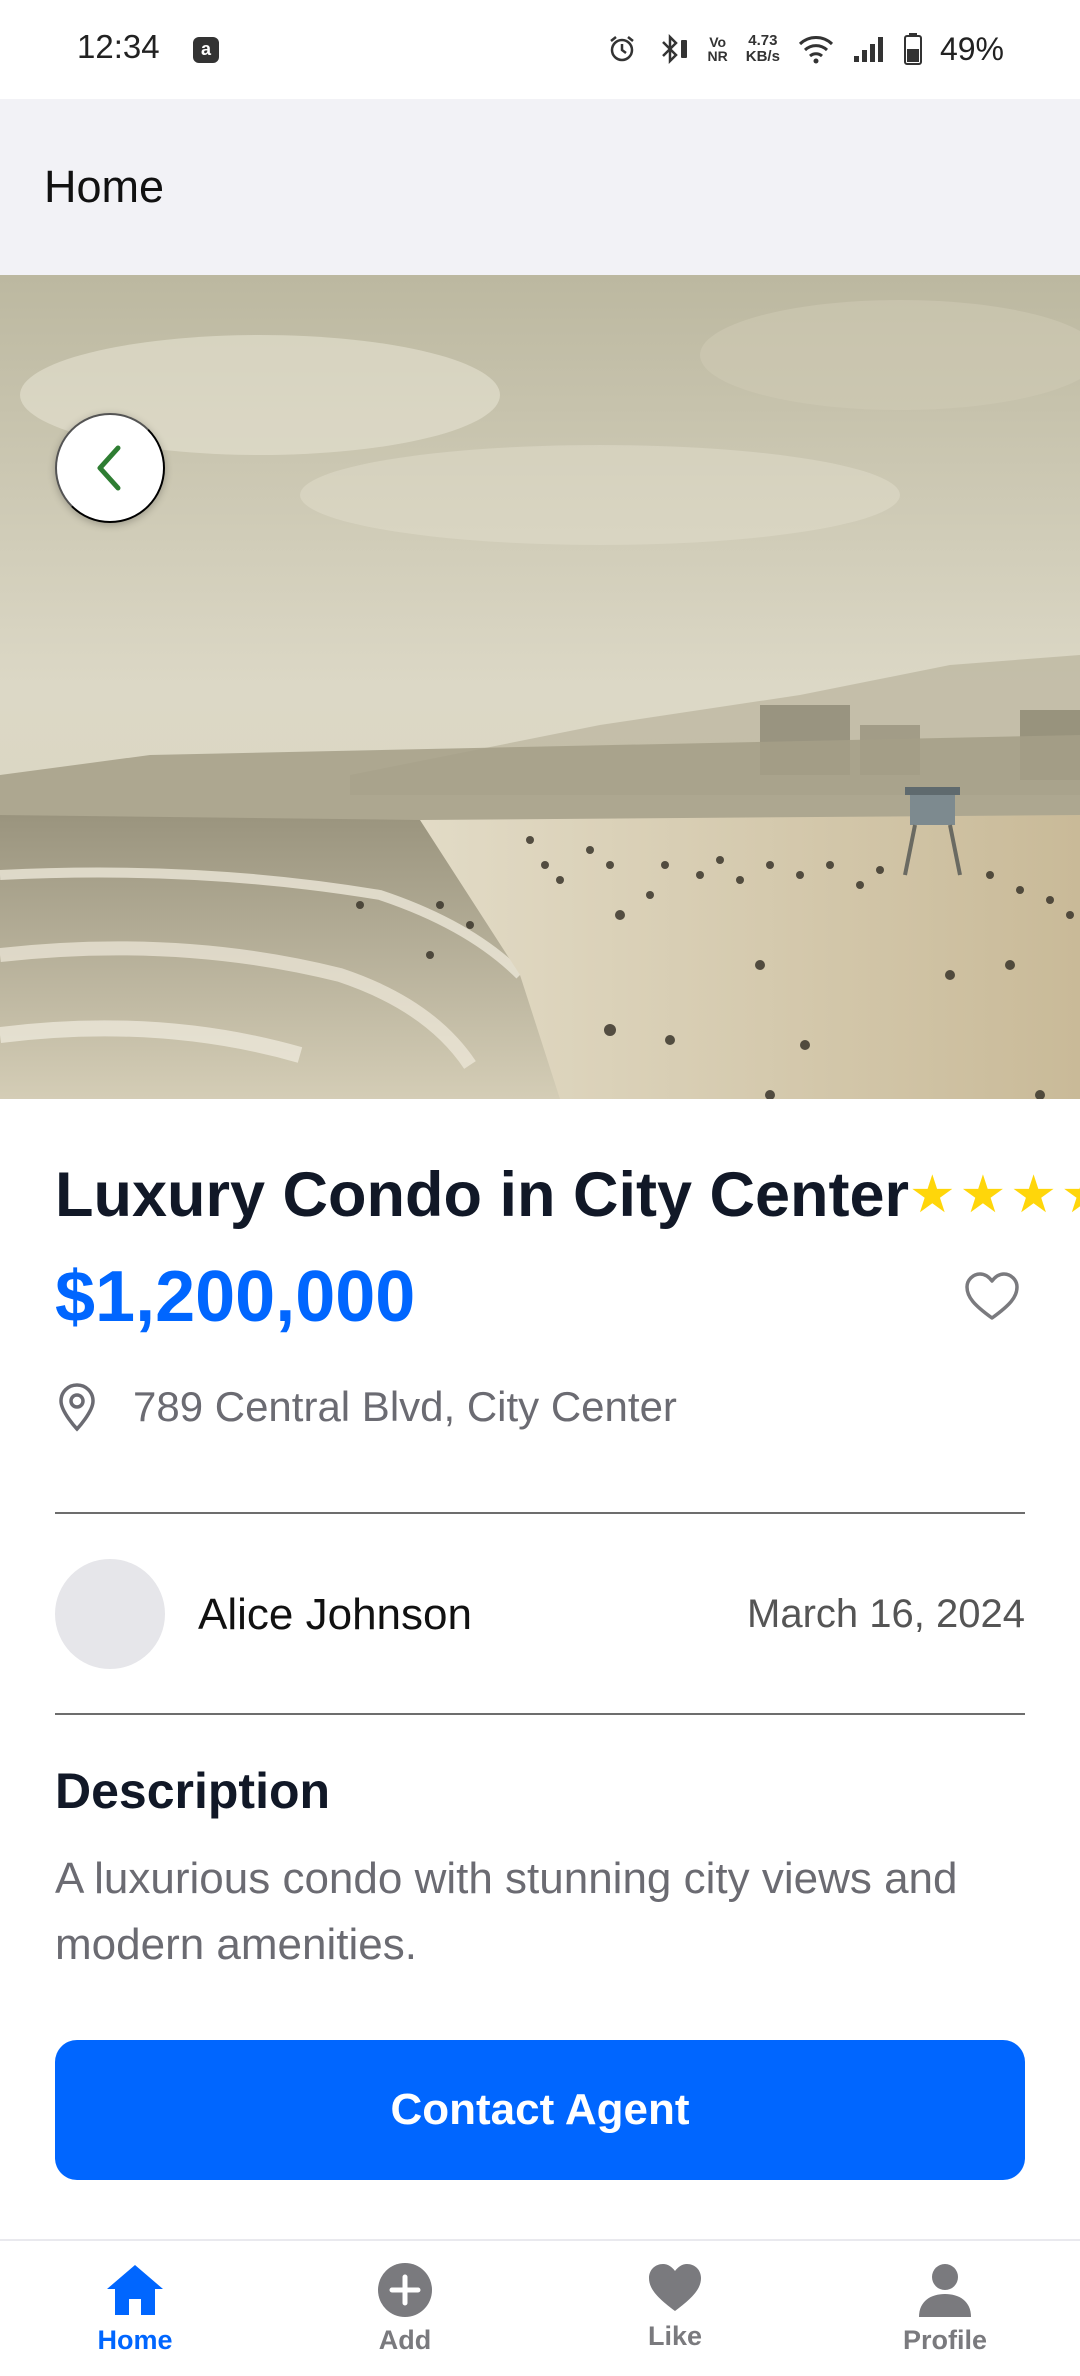 This screenshot has width=1080, height=2376. I want to click on nav-label-like: Like, so click(675, 2336).